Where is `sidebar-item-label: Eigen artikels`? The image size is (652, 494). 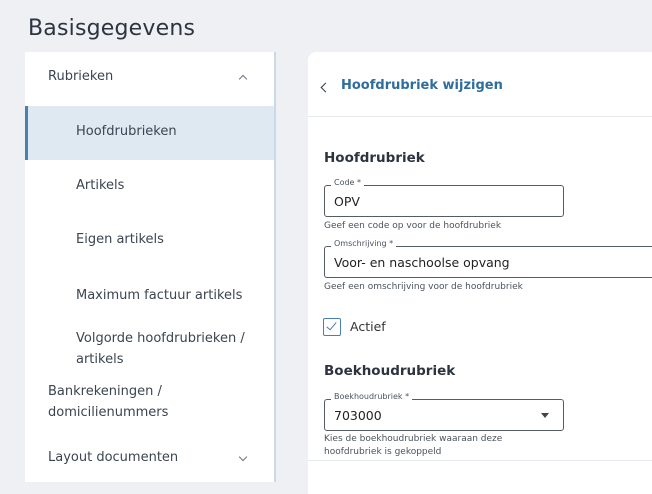 sidebar-item-label: Eigen artikels is located at coordinates (120, 239).